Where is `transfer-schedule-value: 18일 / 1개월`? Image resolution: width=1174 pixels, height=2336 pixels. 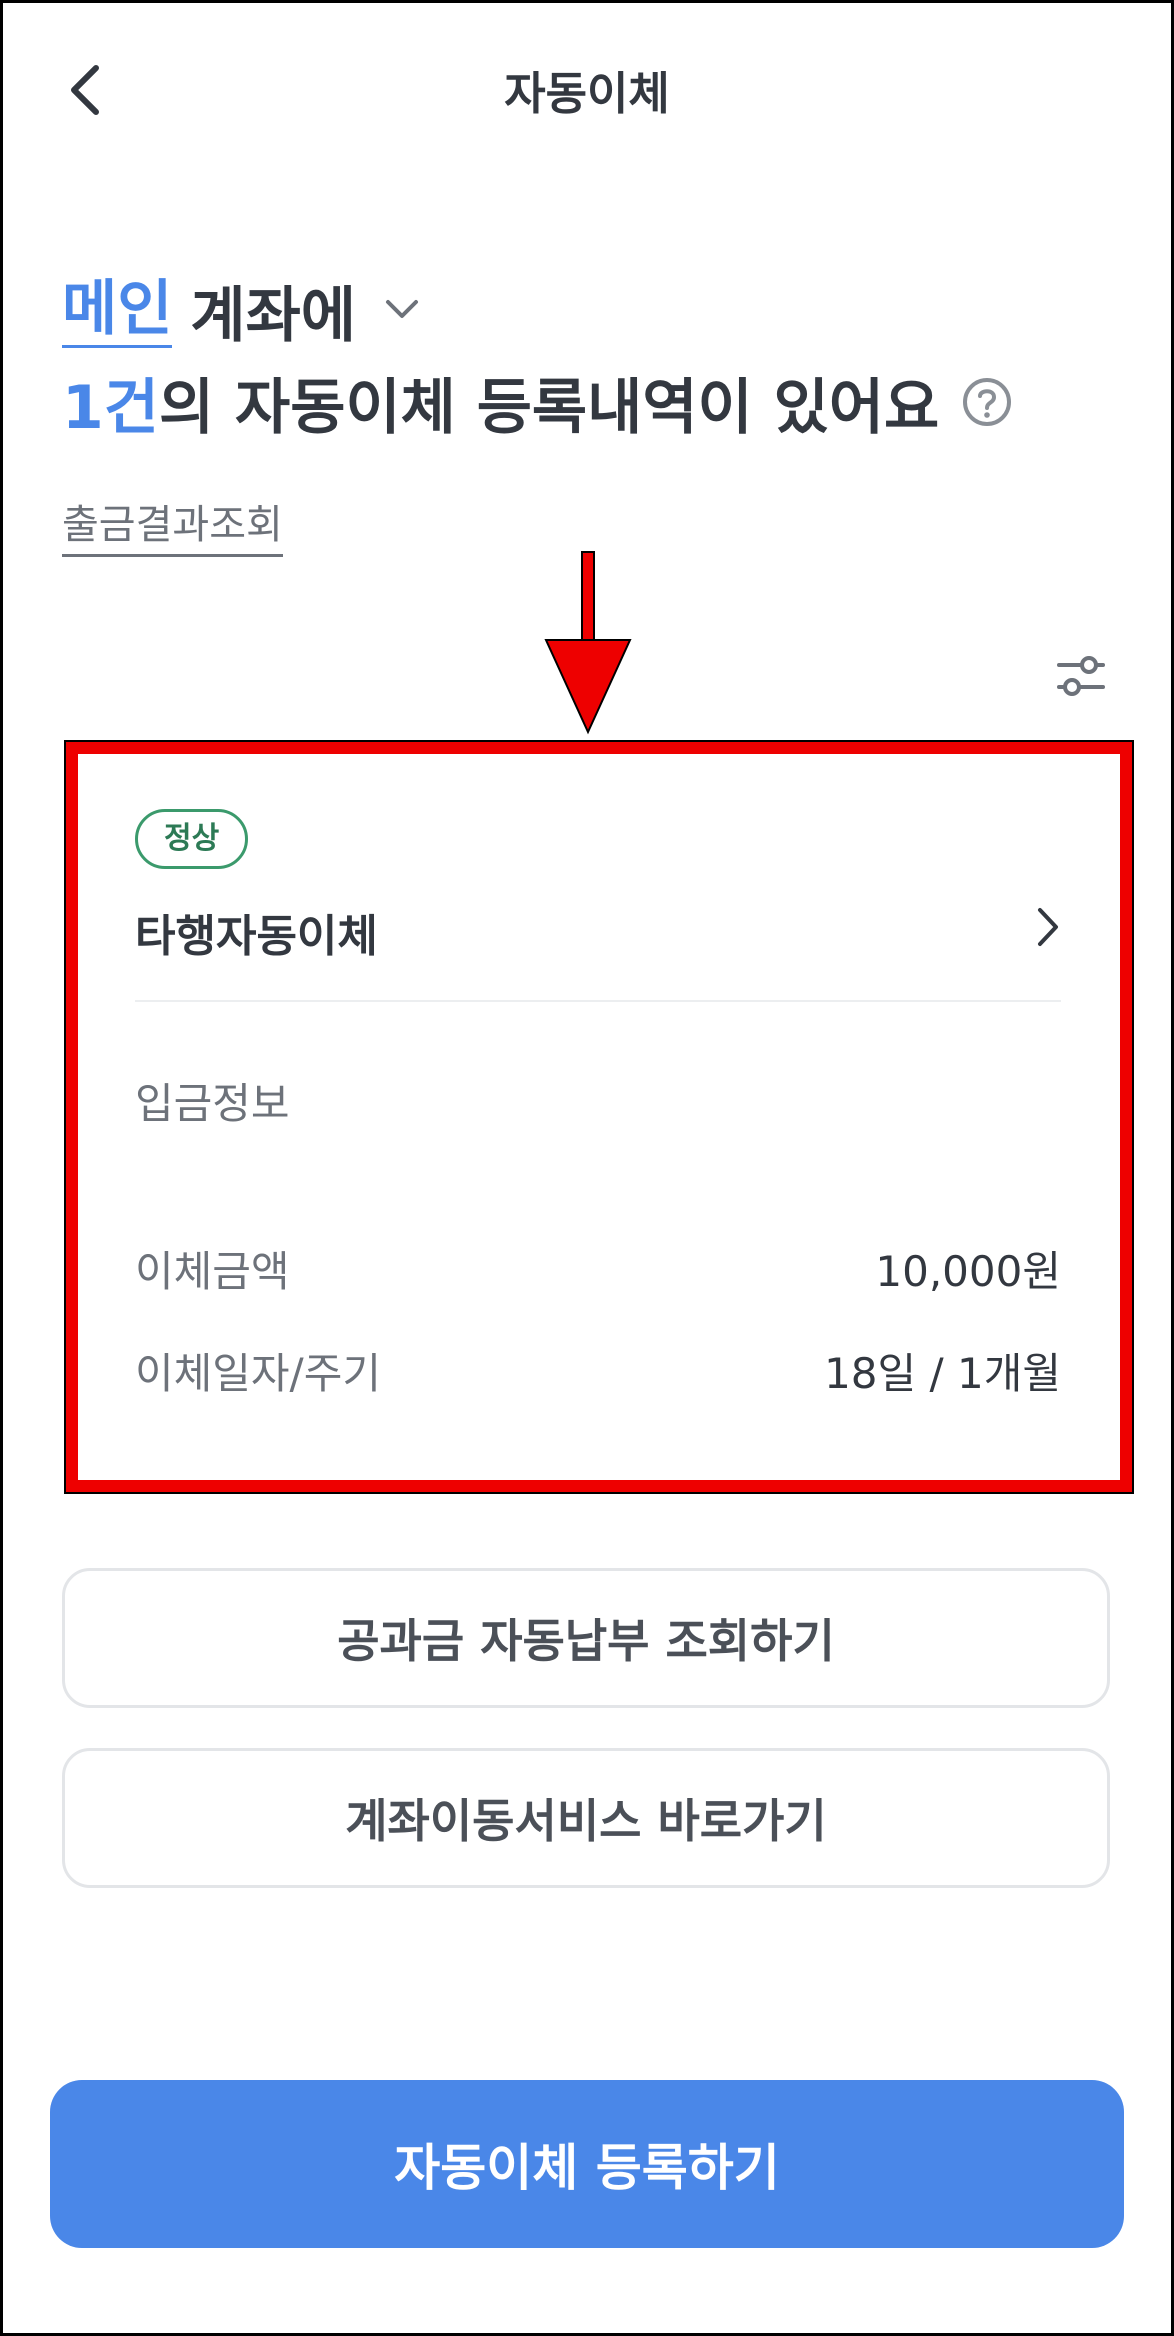
transfer-schedule-value: 18일 / 1개월 is located at coordinates (942, 1373).